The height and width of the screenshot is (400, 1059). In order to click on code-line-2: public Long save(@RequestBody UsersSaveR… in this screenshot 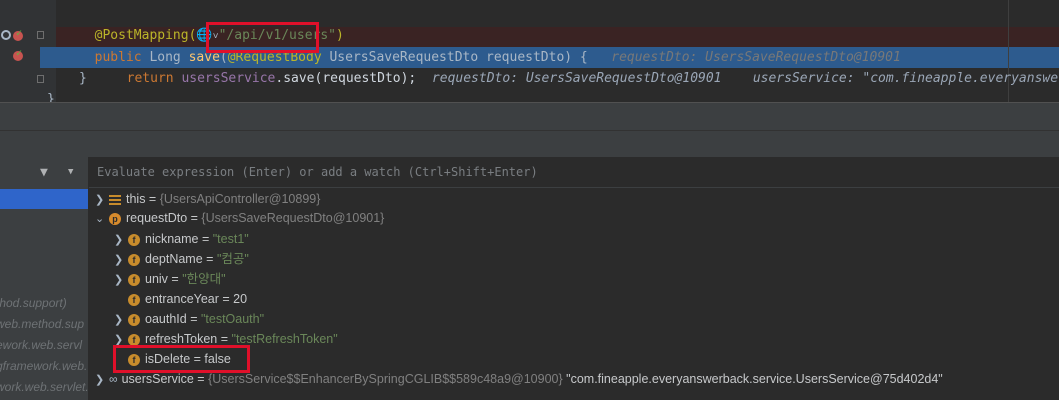, I will do `click(490, 45)`.